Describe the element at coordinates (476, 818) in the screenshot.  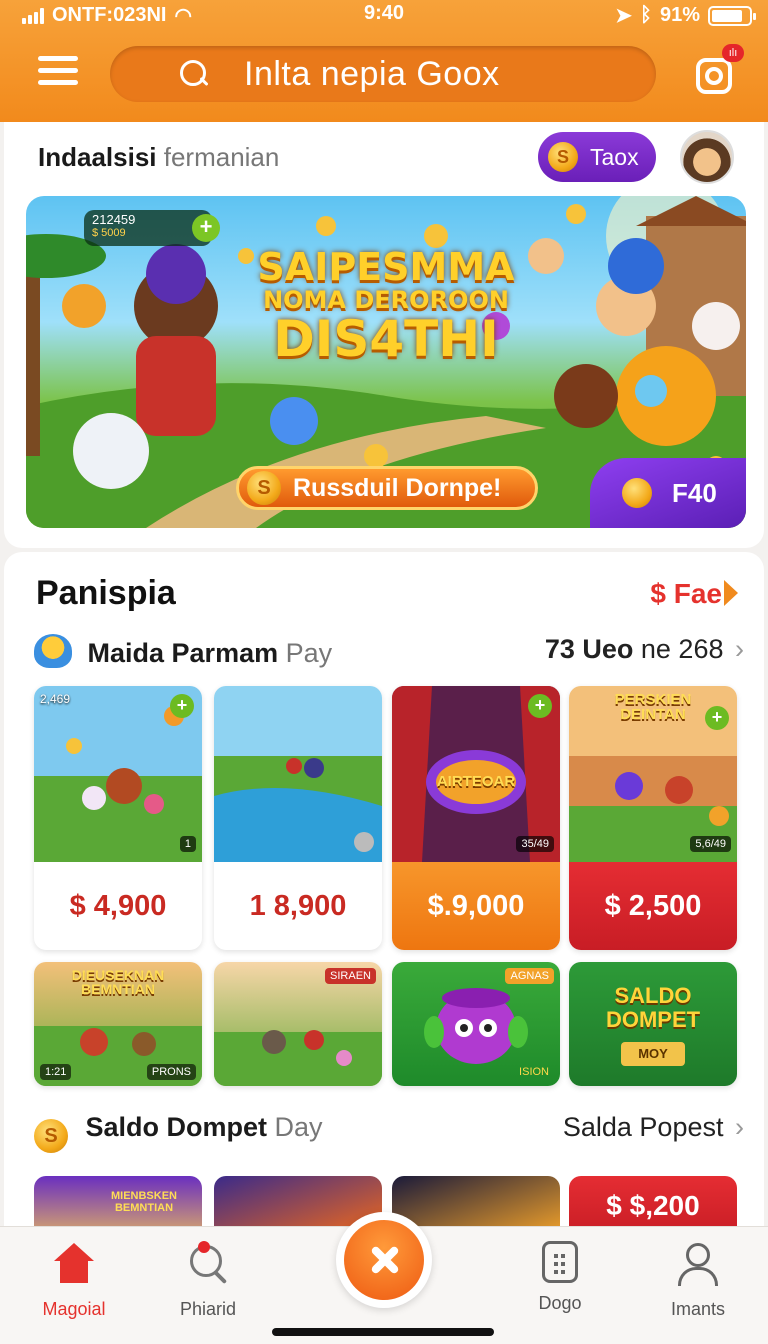
I see `product-card: AIRTEOAR + 35/49 $.9,000` at that location.